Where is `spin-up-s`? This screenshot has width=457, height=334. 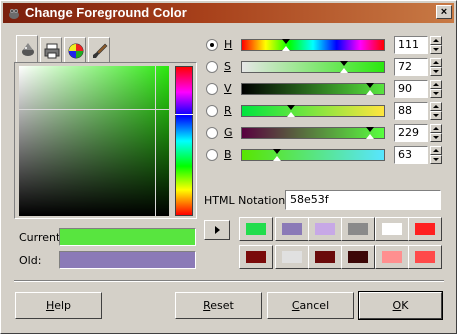
spin-up-s is located at coordinates (436, 62).